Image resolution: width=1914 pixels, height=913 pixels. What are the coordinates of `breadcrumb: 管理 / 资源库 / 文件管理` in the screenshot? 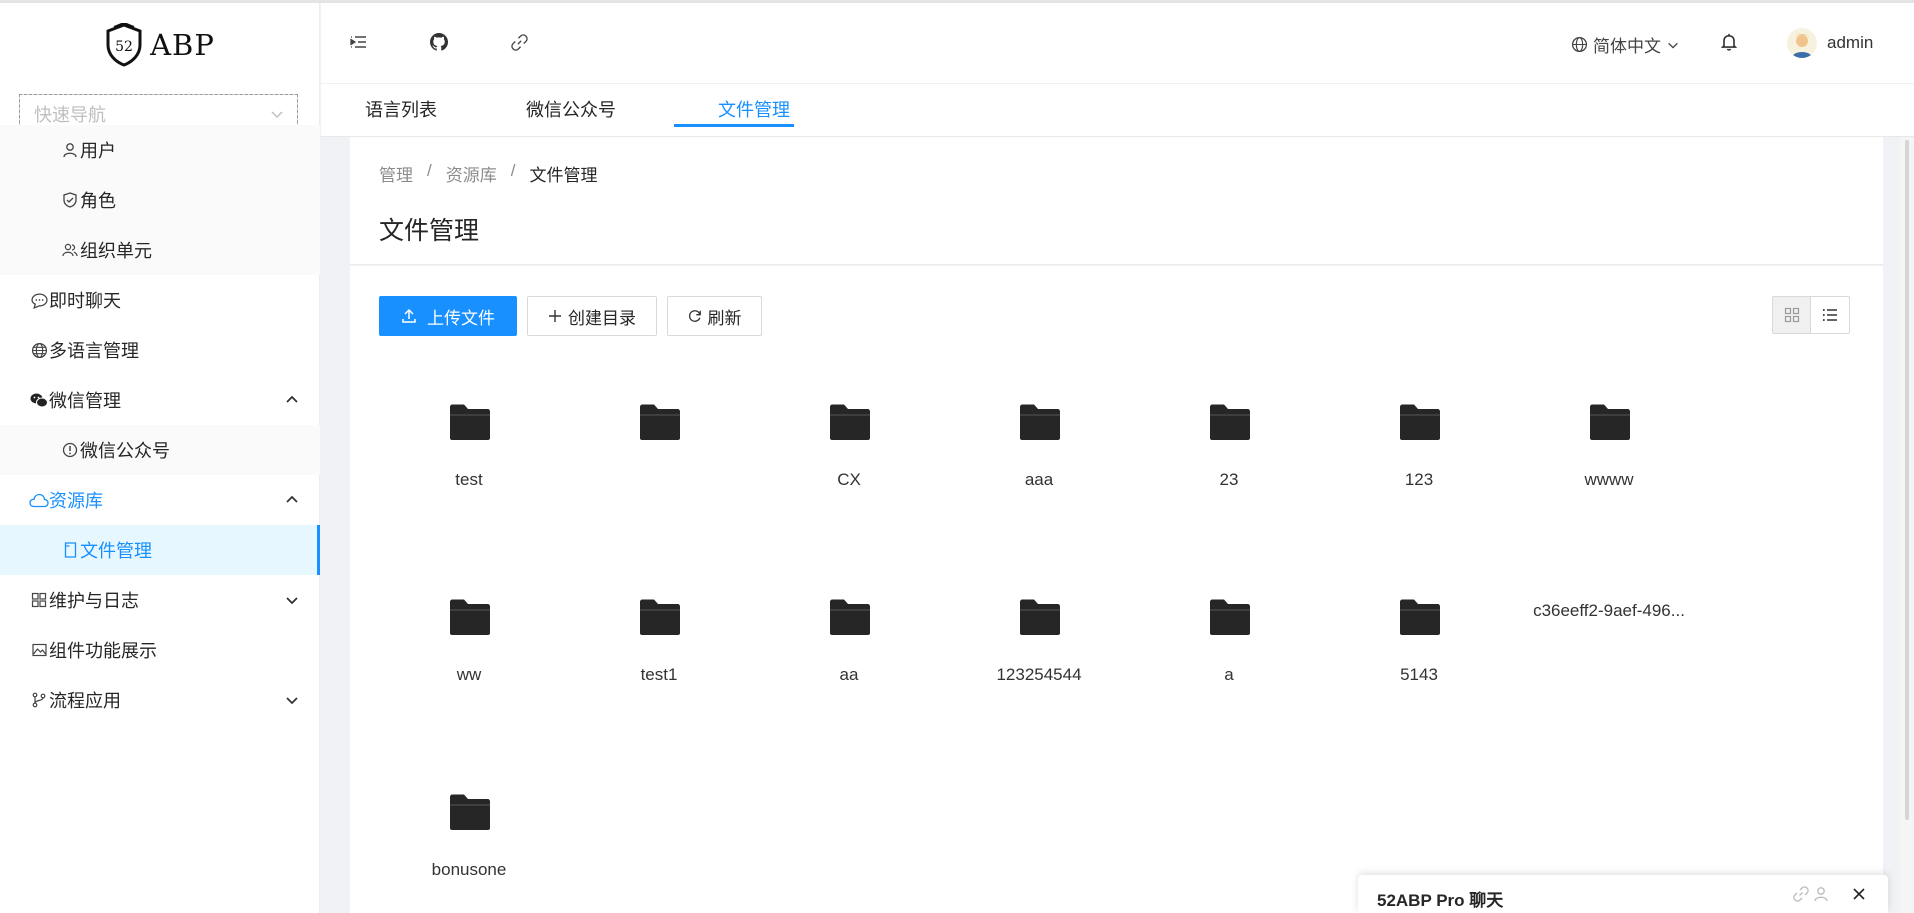 It's located at (488, 173).